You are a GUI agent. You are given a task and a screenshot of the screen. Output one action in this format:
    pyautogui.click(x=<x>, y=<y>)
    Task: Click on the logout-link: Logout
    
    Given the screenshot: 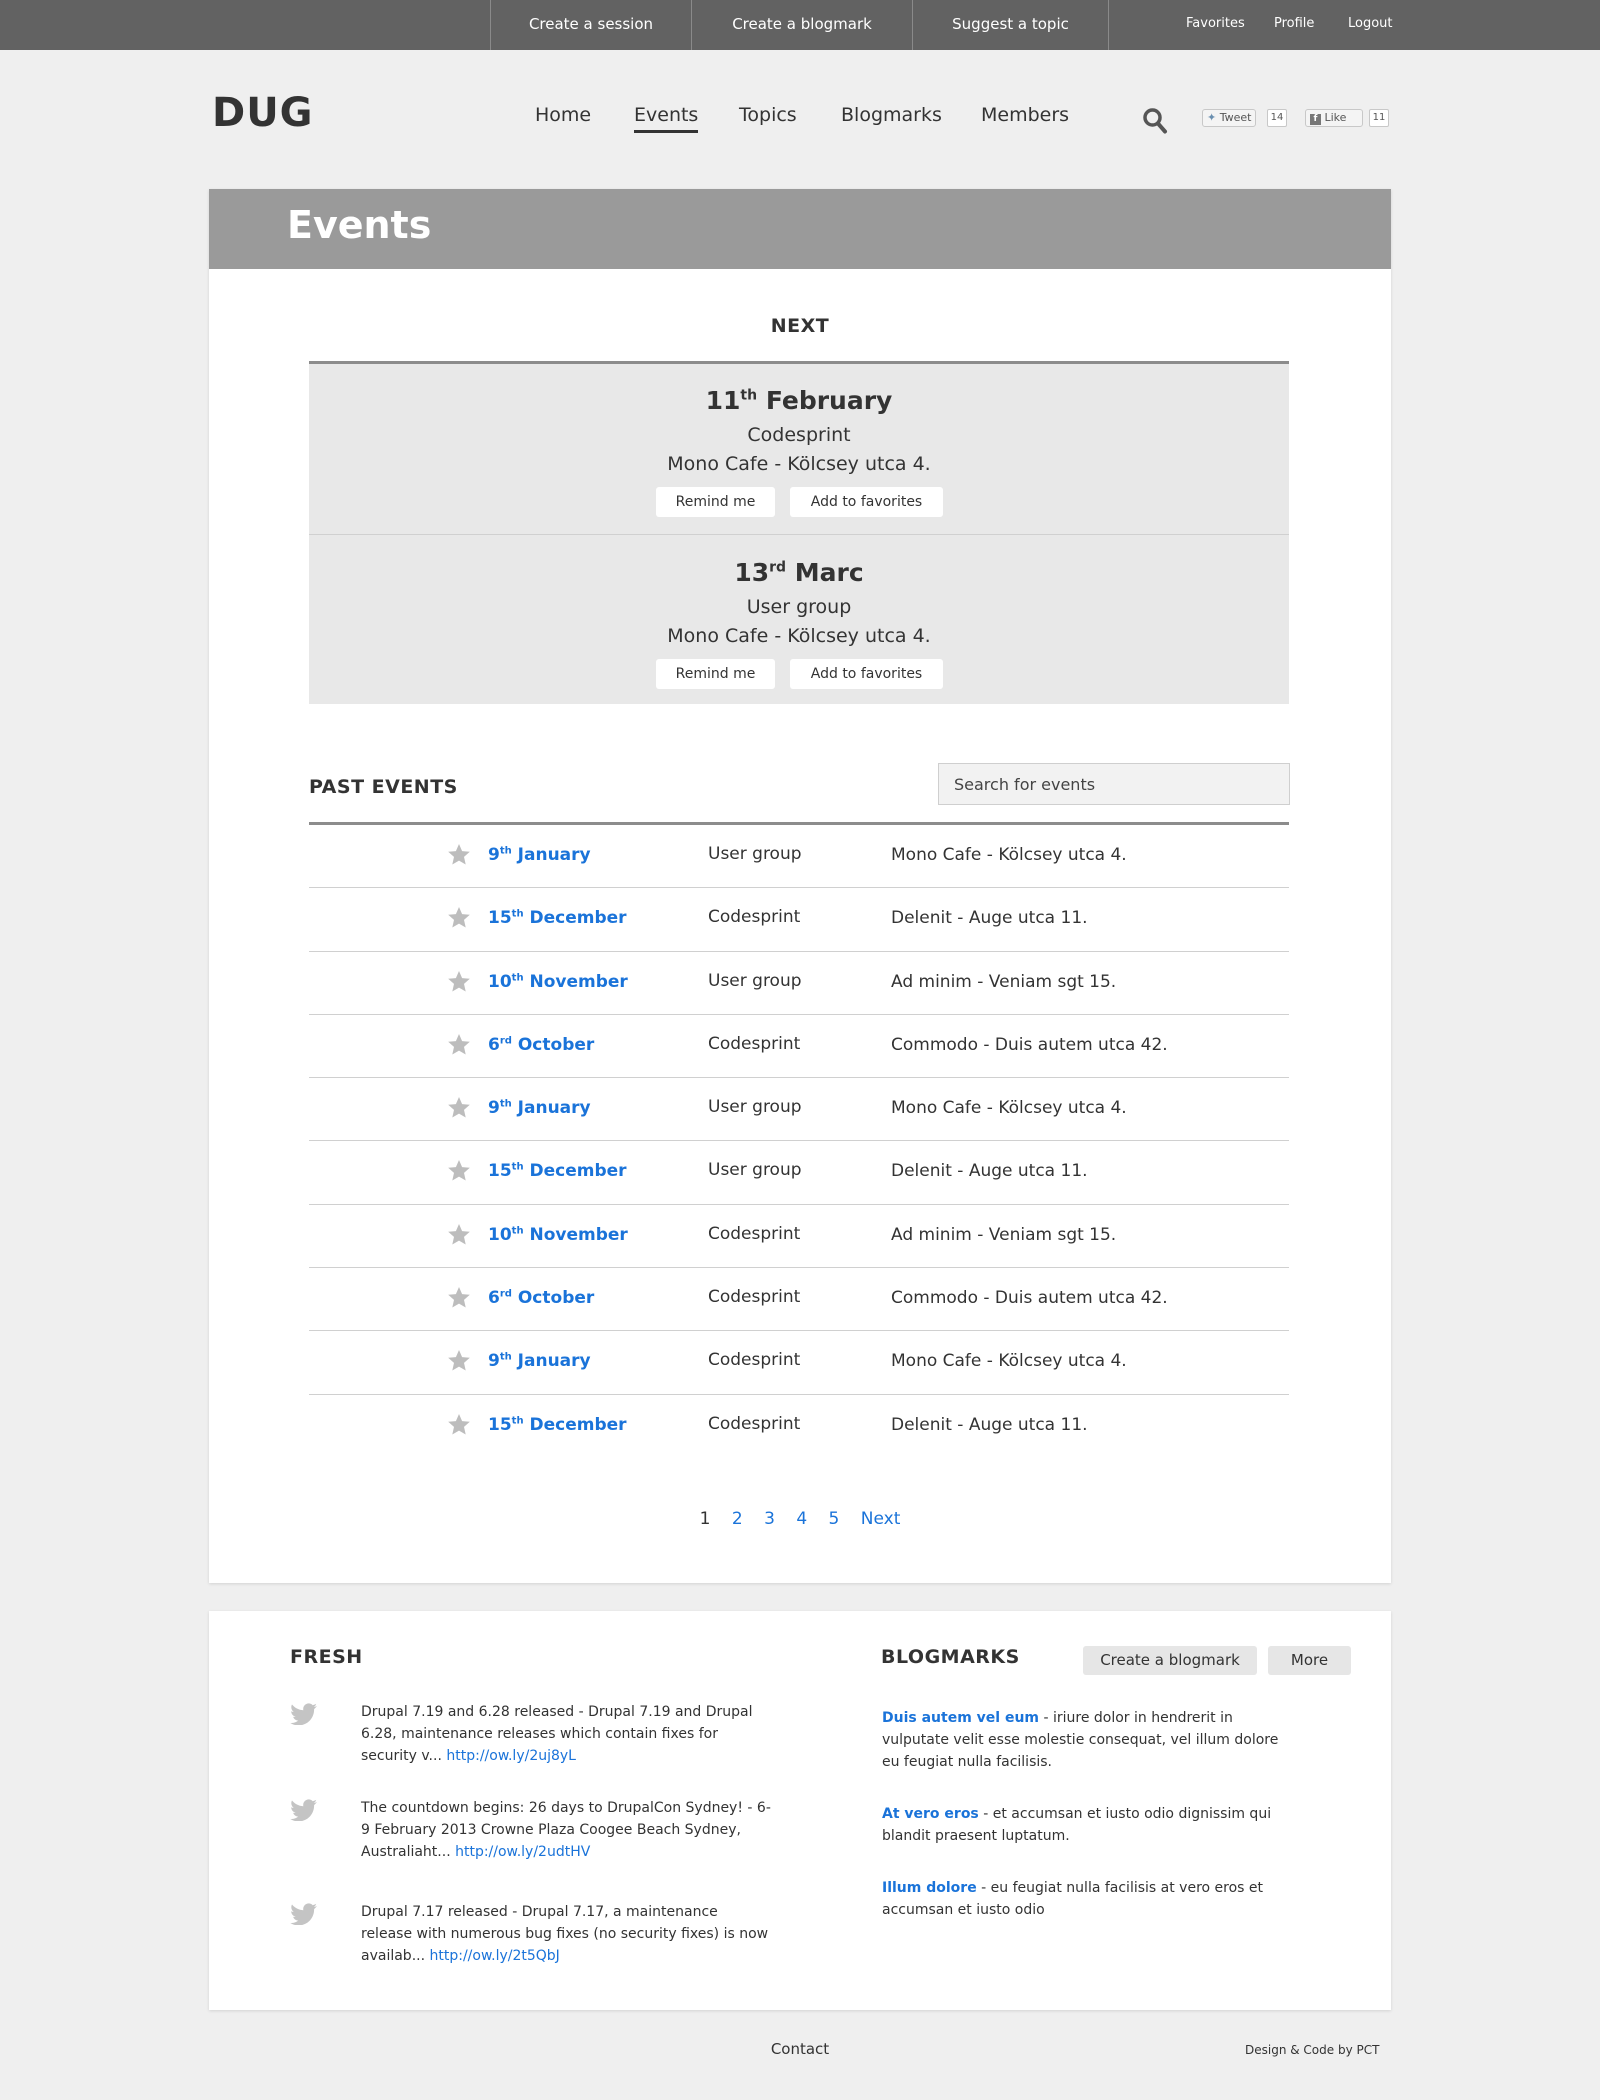 What is the action you would take?
    pyautogui.click(x=1370, y=25)
    